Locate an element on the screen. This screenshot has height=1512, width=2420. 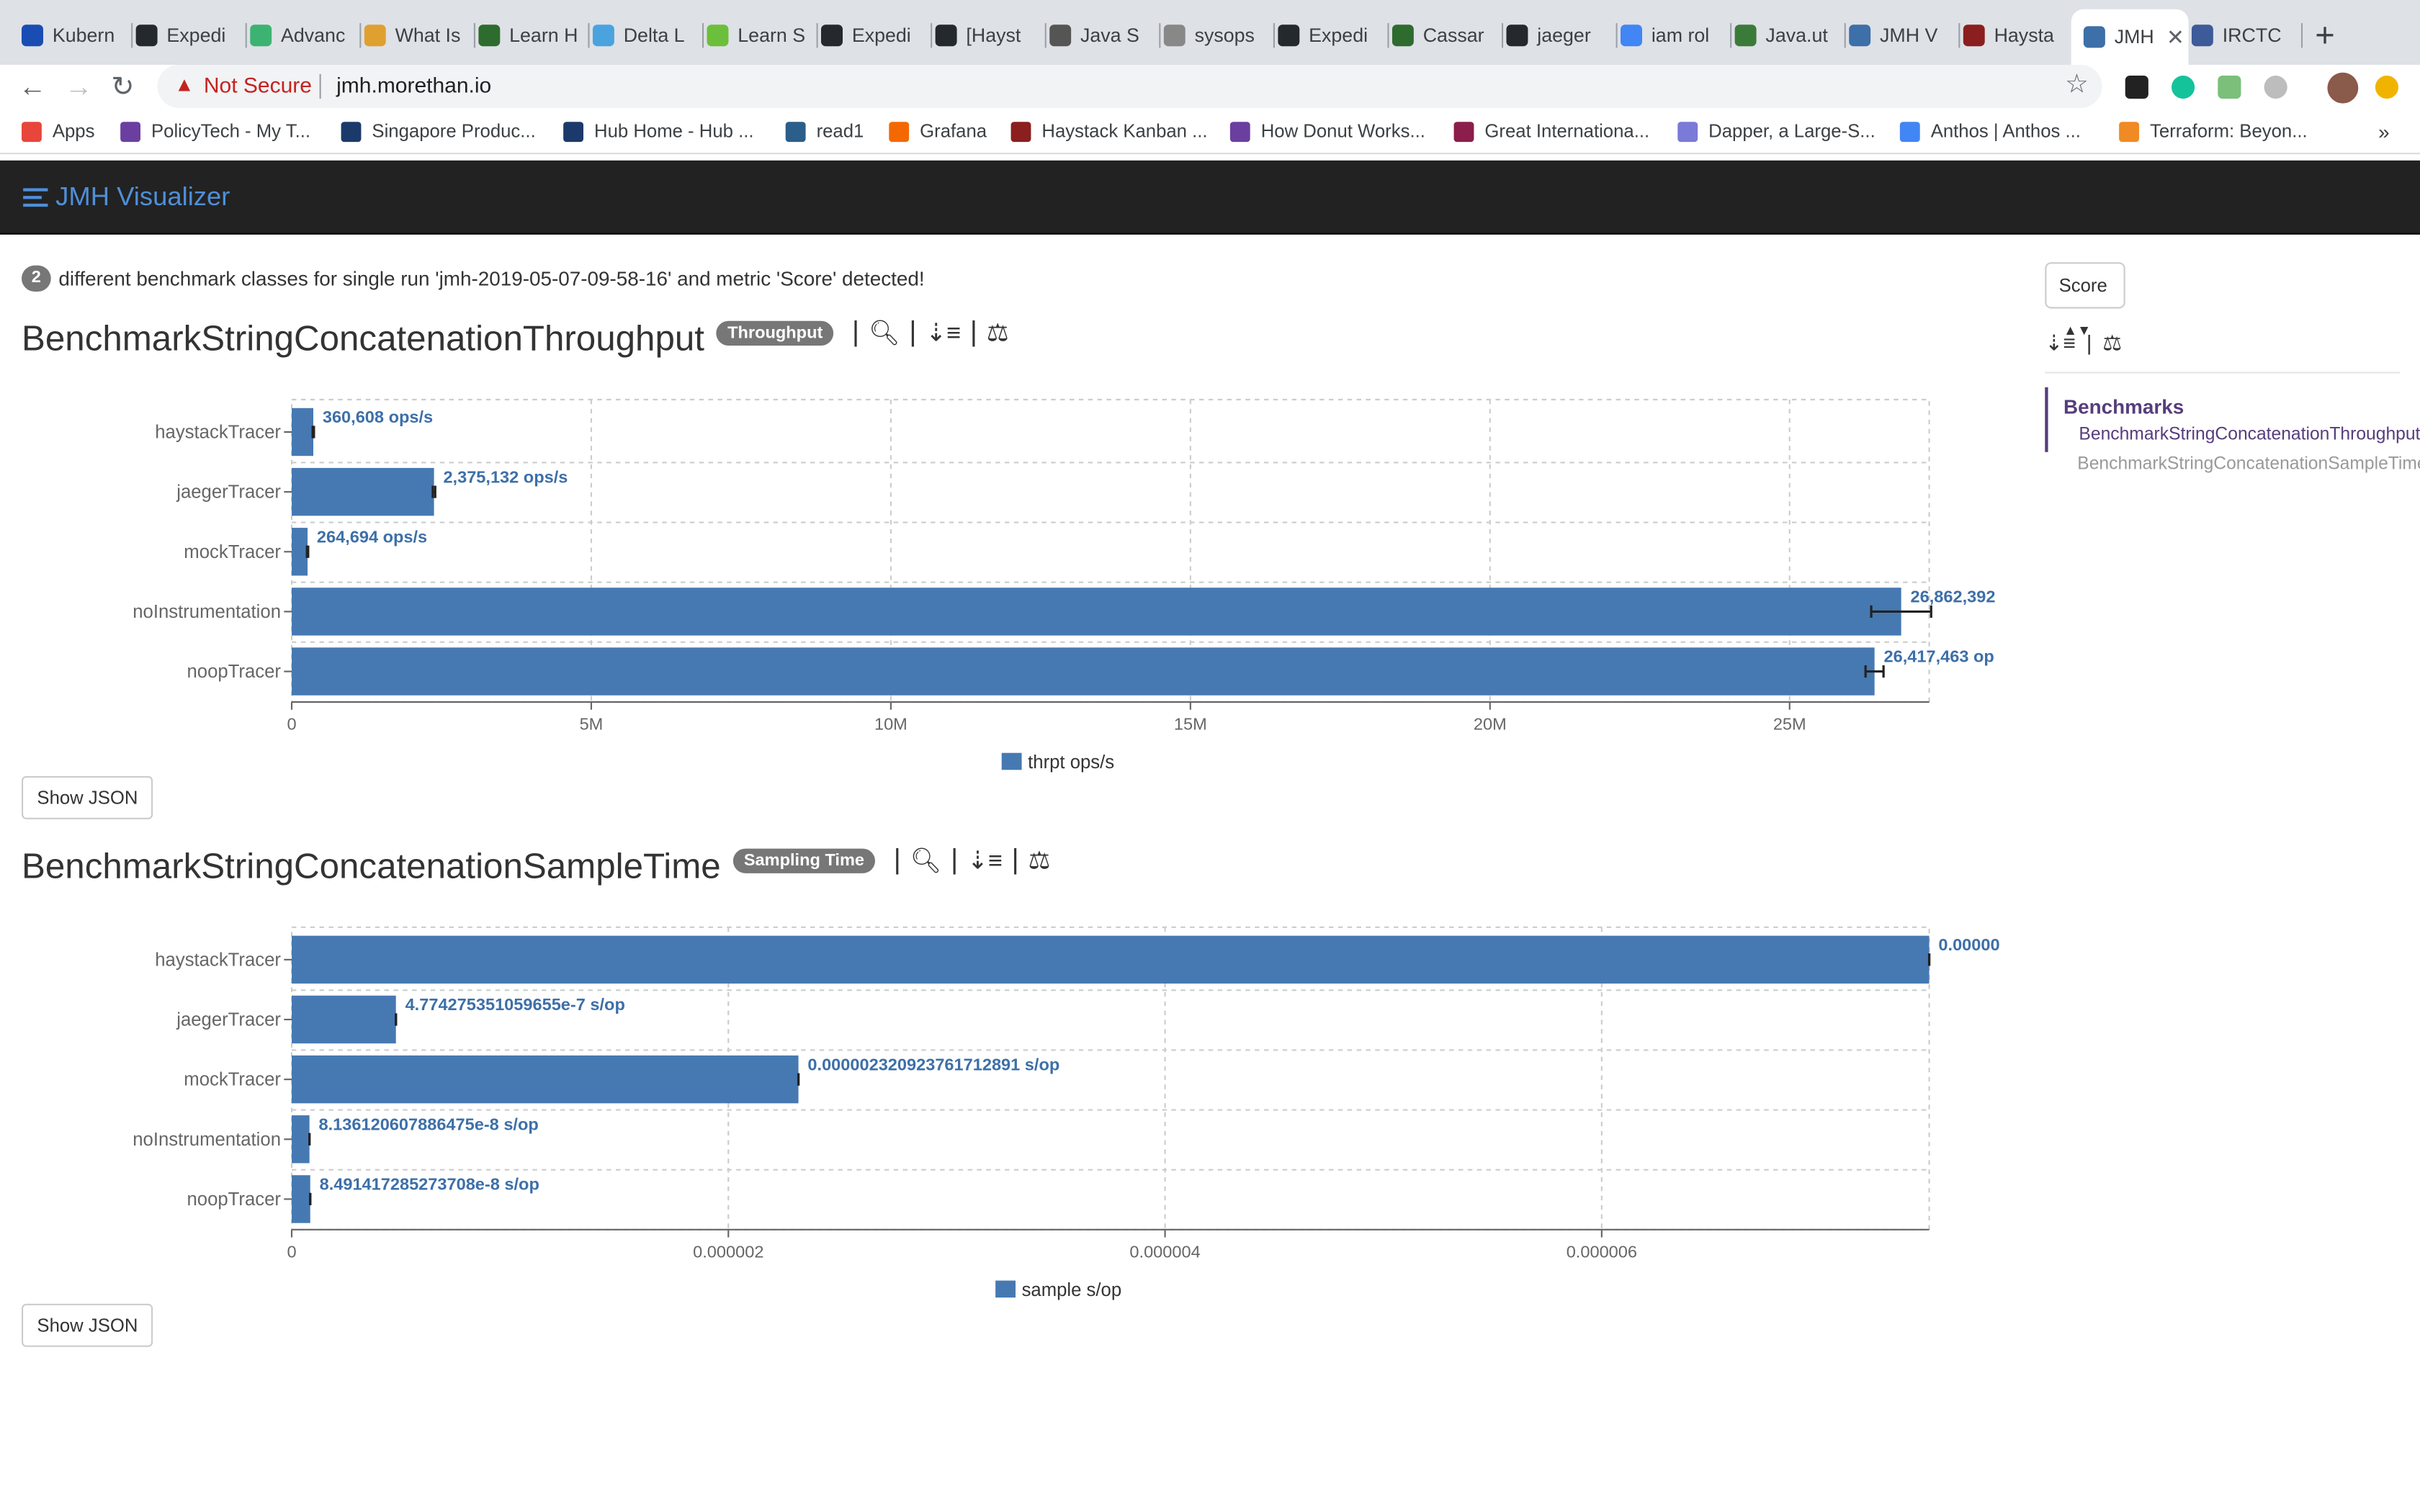
tab-label: Kubern is located at coordinates (83, 35).